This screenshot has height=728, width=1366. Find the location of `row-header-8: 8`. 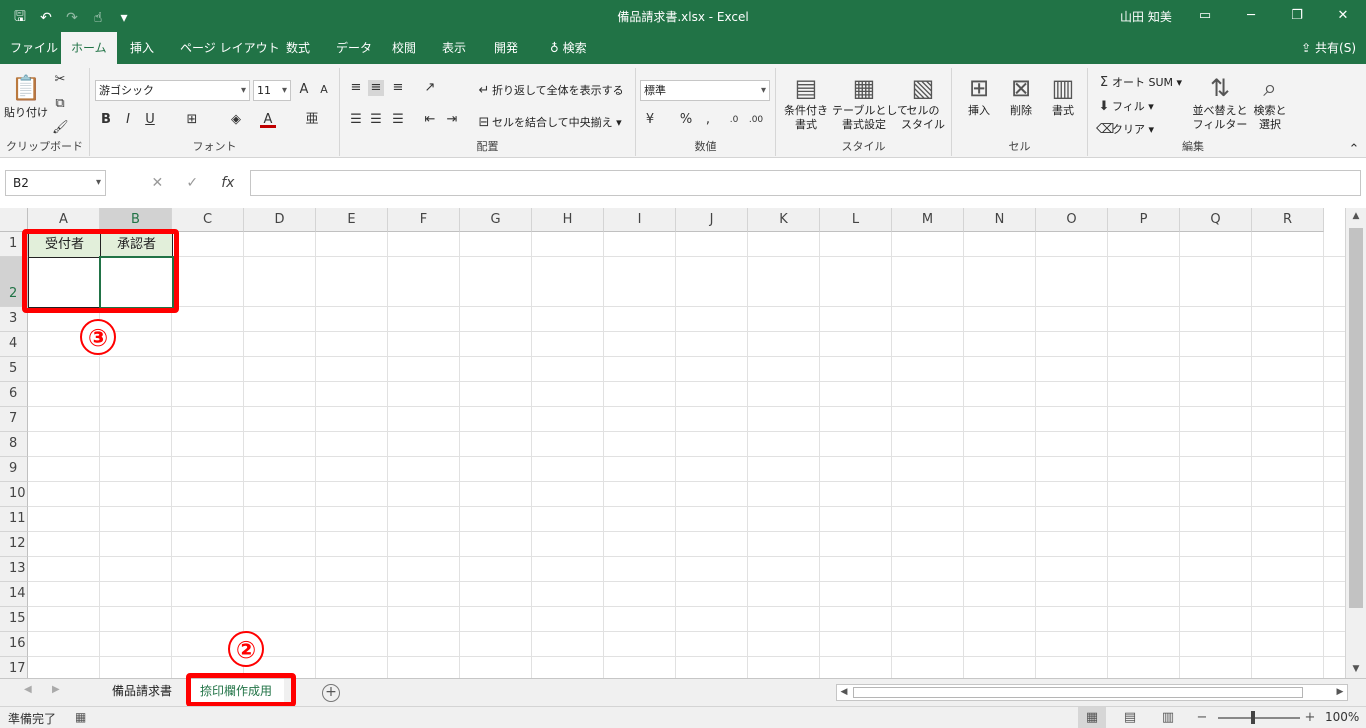

row-header-8: 8 is located at coordinates (14, 444).